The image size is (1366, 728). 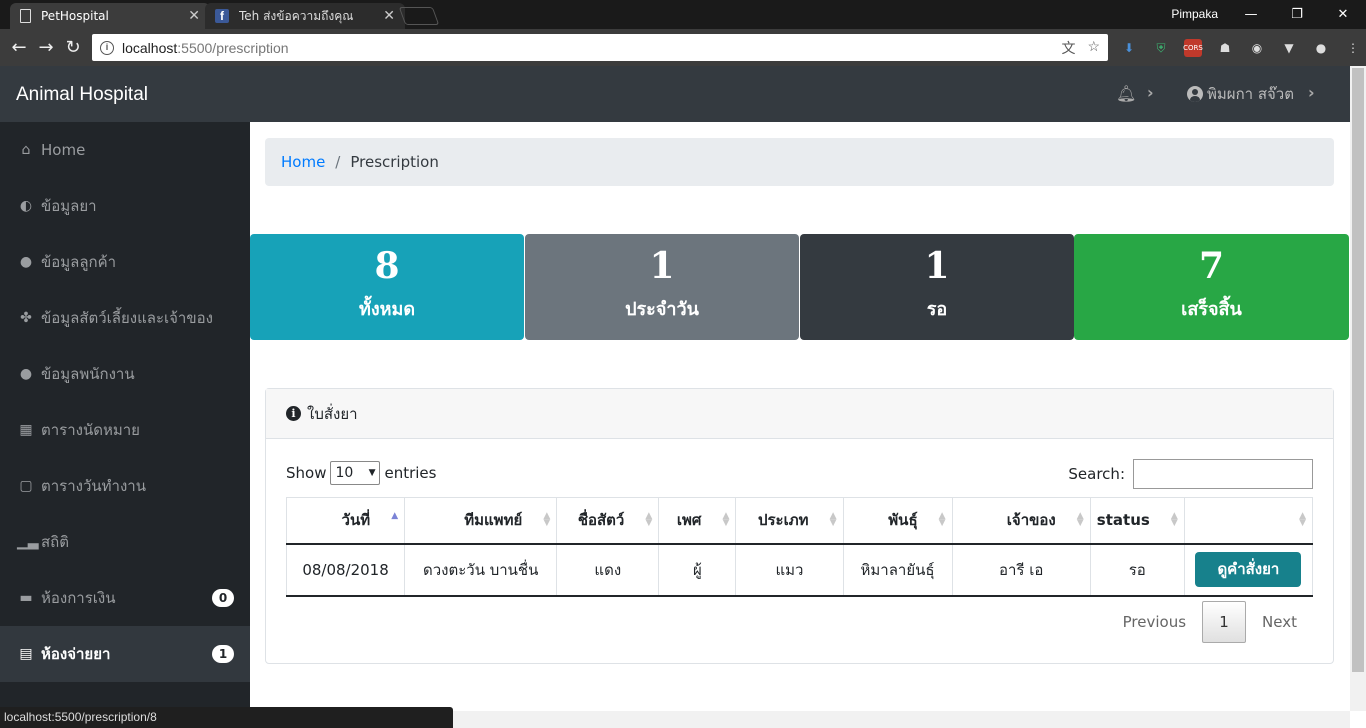 What do you see at coordinates (345, 521) in the screenshot?
I see `column-header-date: วันที่ ▲` at bounding box center [345, 521].